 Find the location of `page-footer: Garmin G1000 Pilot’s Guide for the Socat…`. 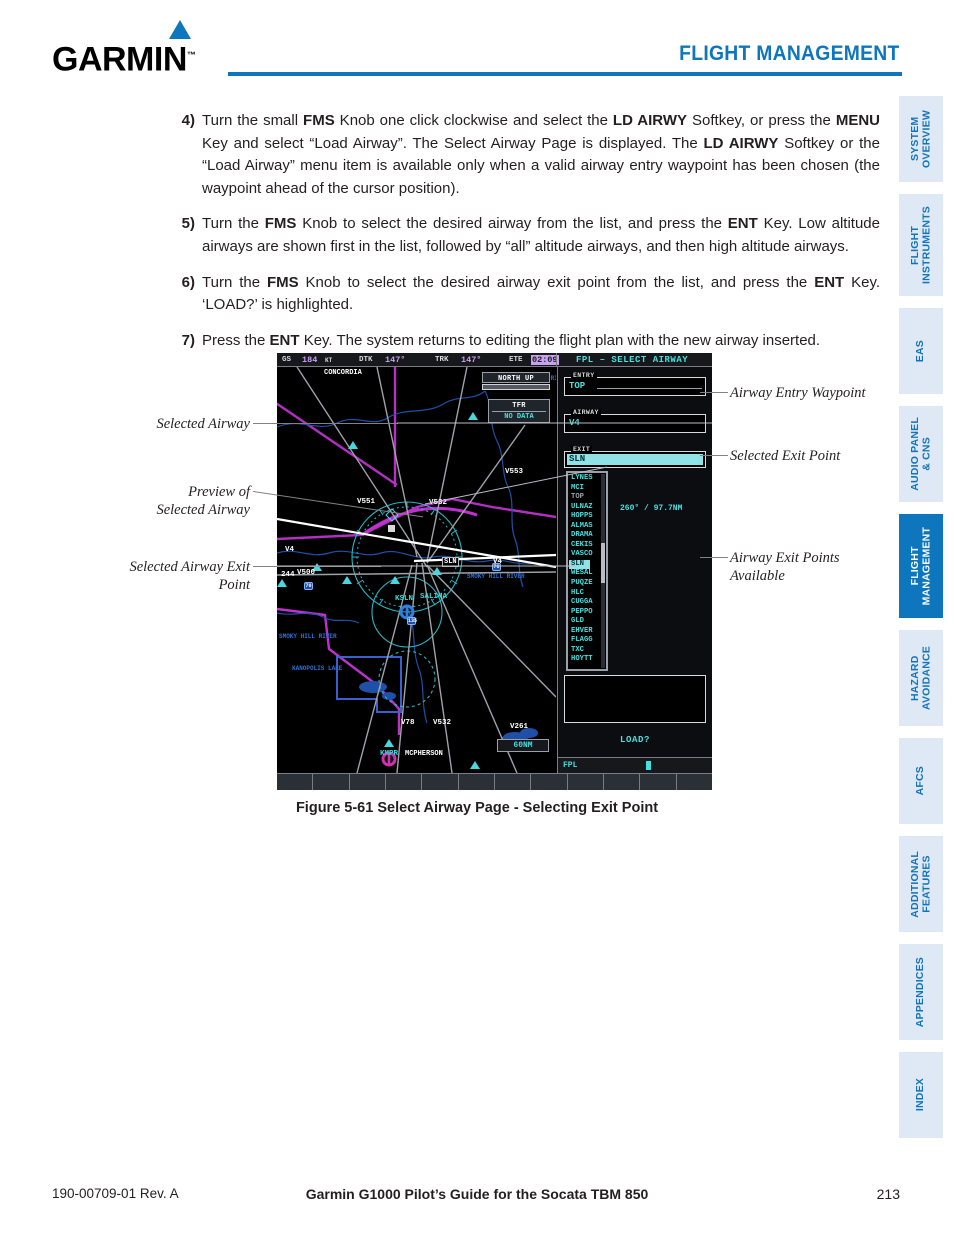

page-footer: Garmin G1000 Pilot’s Guide for the Socat… is located at coordinates (477, 1201).